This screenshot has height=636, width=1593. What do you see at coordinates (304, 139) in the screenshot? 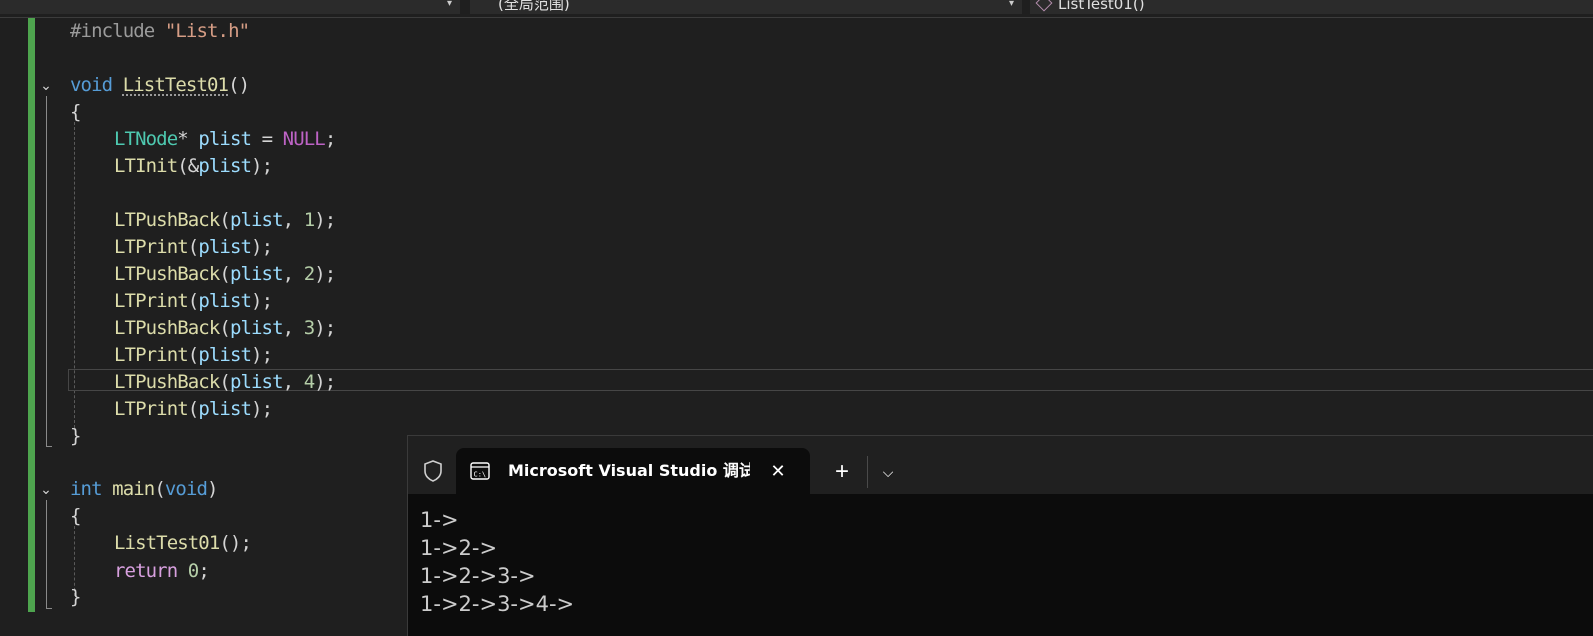
I see `macro-null: NULL` at bounding box center [304, 139].